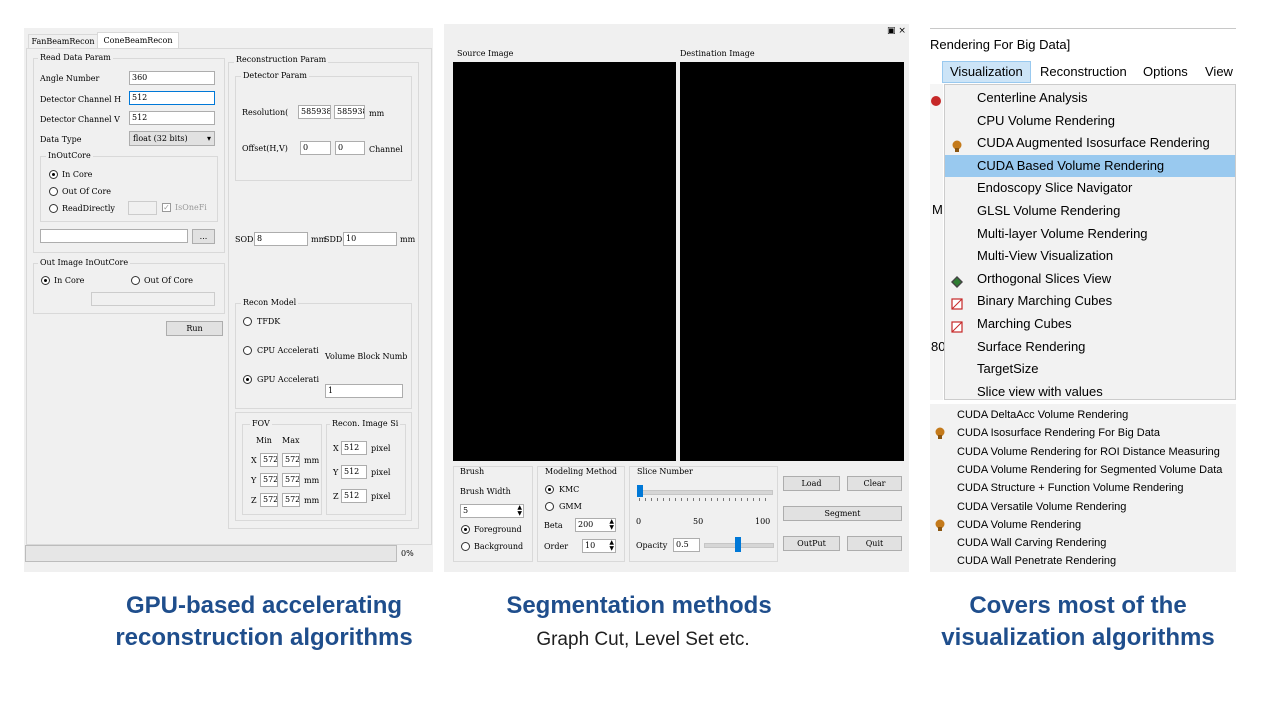 The height and width of the screenshot is (720, 1280). Describe the element at coordinates (172, 98) in the screenshot. I see `channel-h-input: 512` at that location.